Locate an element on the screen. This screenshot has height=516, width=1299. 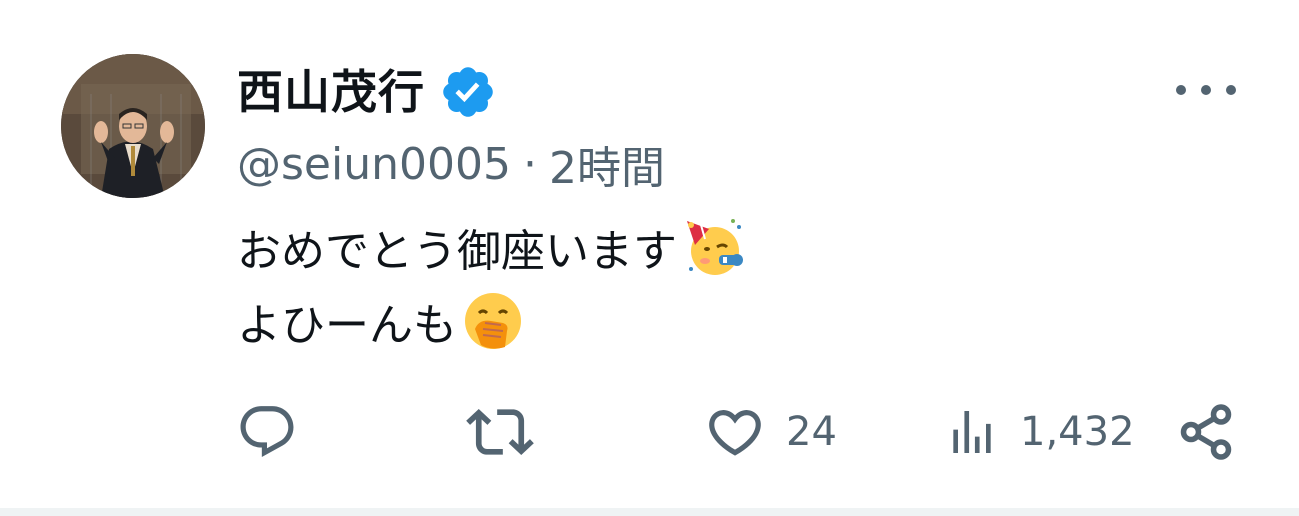
verified-badge-icon is located at coordinates (468, 92).